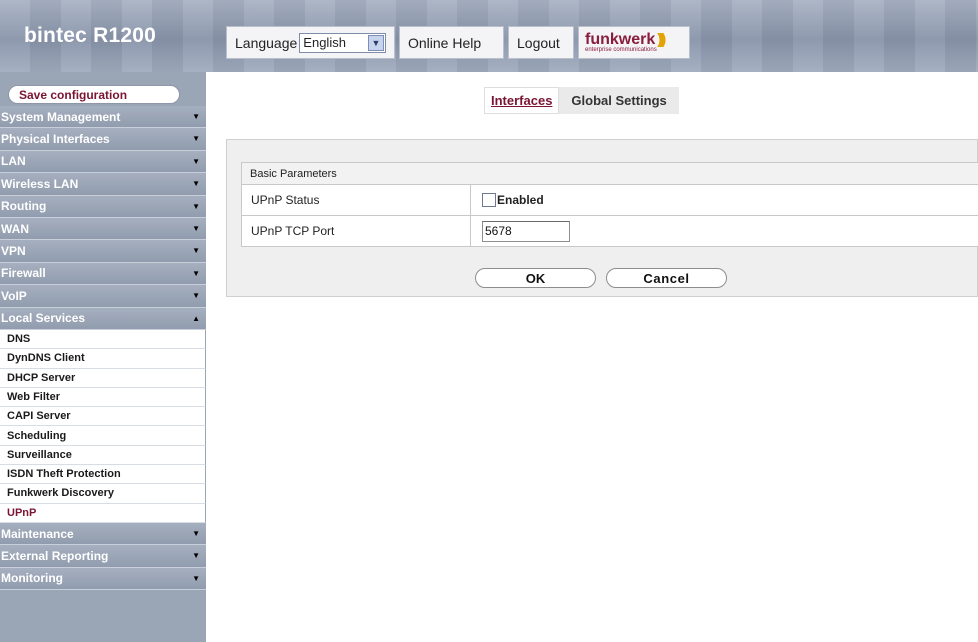 The width and height of the screenshot is (978, 642). Describe the element at coordinates (55, 555) in the screenshot. I see `sidebar-item-label: External Reporting` at that location.